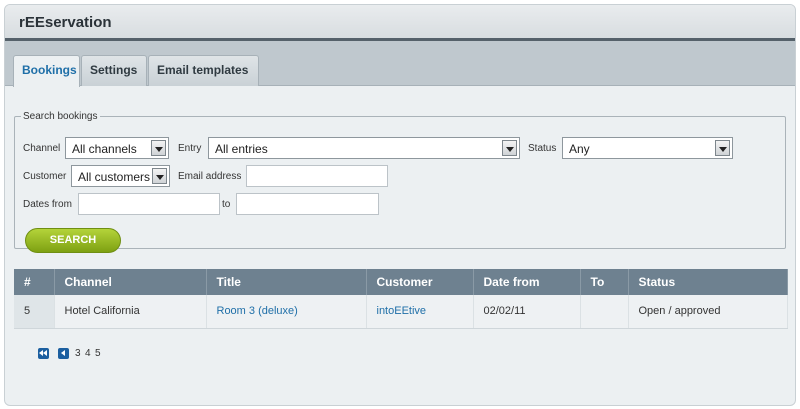  Describe the element at coordinates (420, 282) in the screenshot. I see `column-header-customer: Customer` at that location.